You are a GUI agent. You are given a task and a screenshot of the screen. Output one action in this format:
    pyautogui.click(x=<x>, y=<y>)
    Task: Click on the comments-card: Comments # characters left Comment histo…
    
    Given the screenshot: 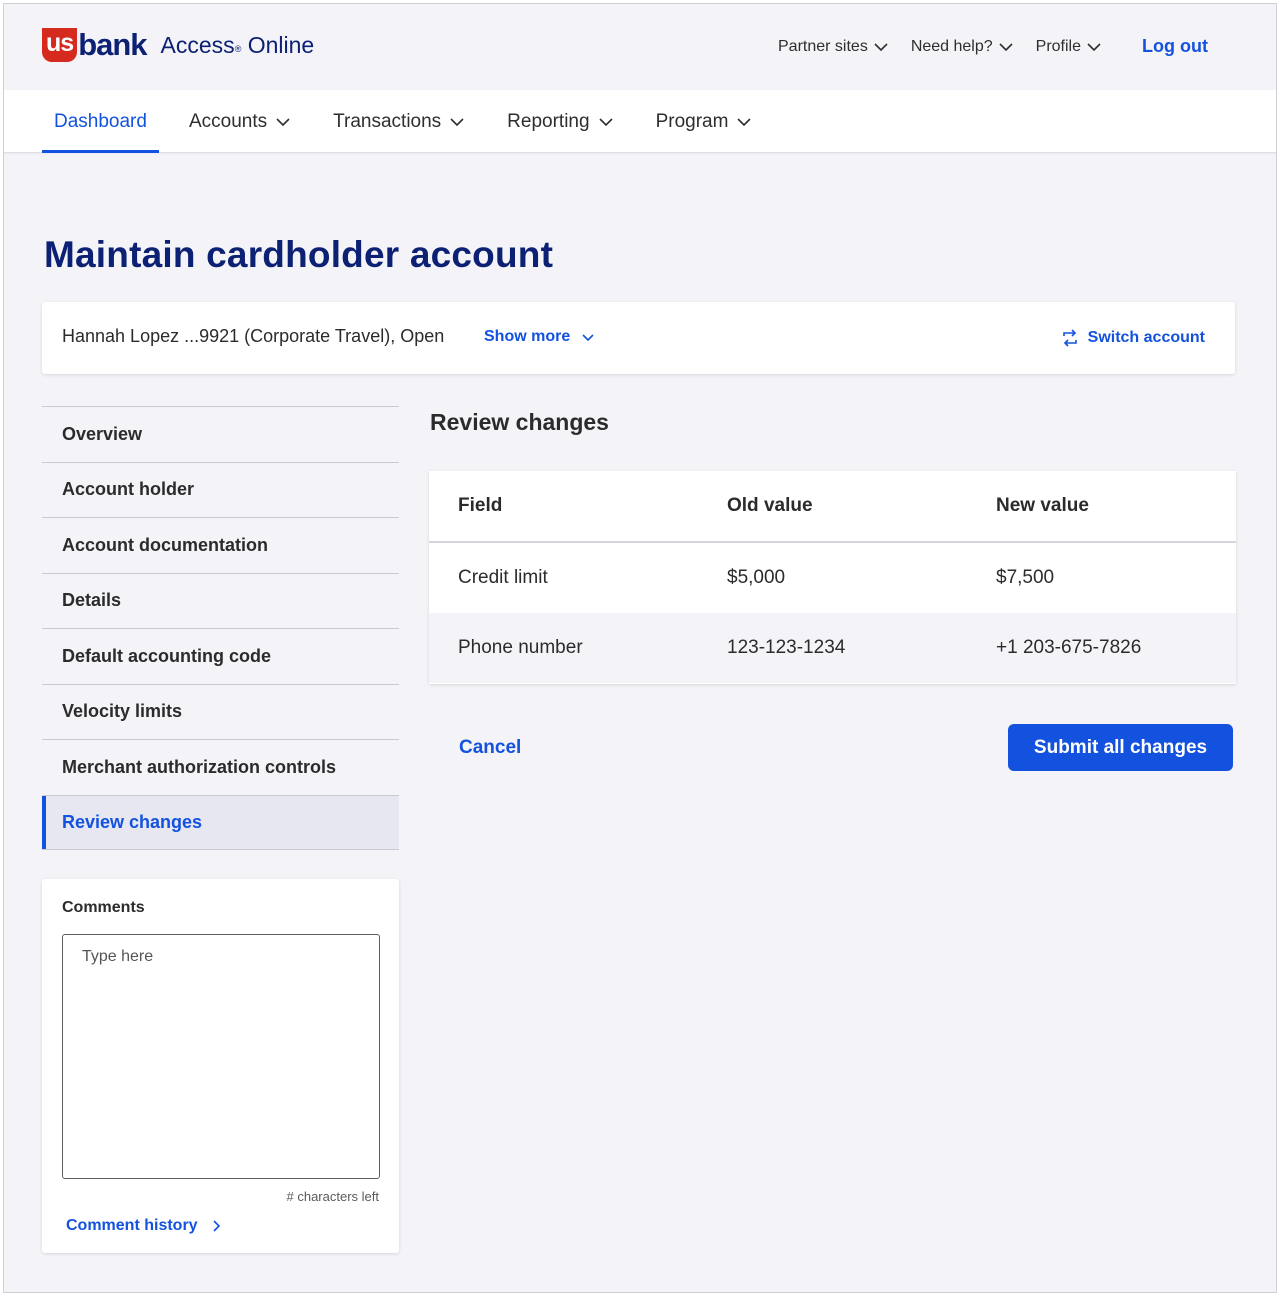 What is the action you would take?
    pyautogui.click(x=220, y=1066)
    